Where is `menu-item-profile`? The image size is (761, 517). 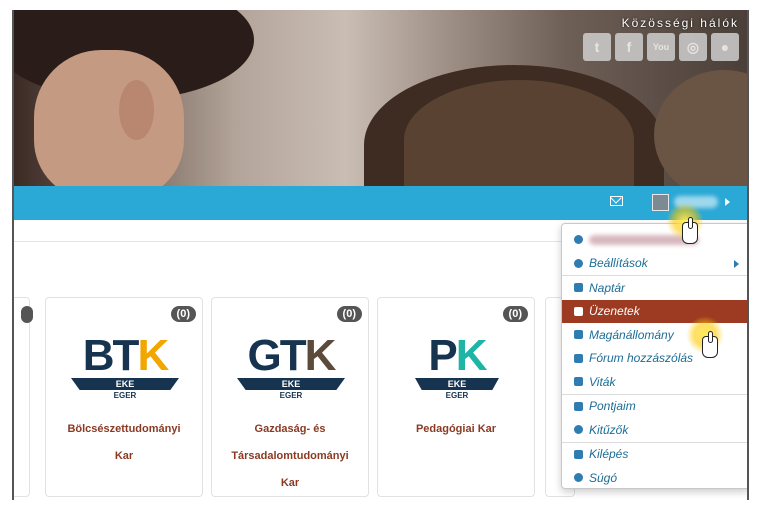 menu-item-profile is located at coordinates (654, 240).